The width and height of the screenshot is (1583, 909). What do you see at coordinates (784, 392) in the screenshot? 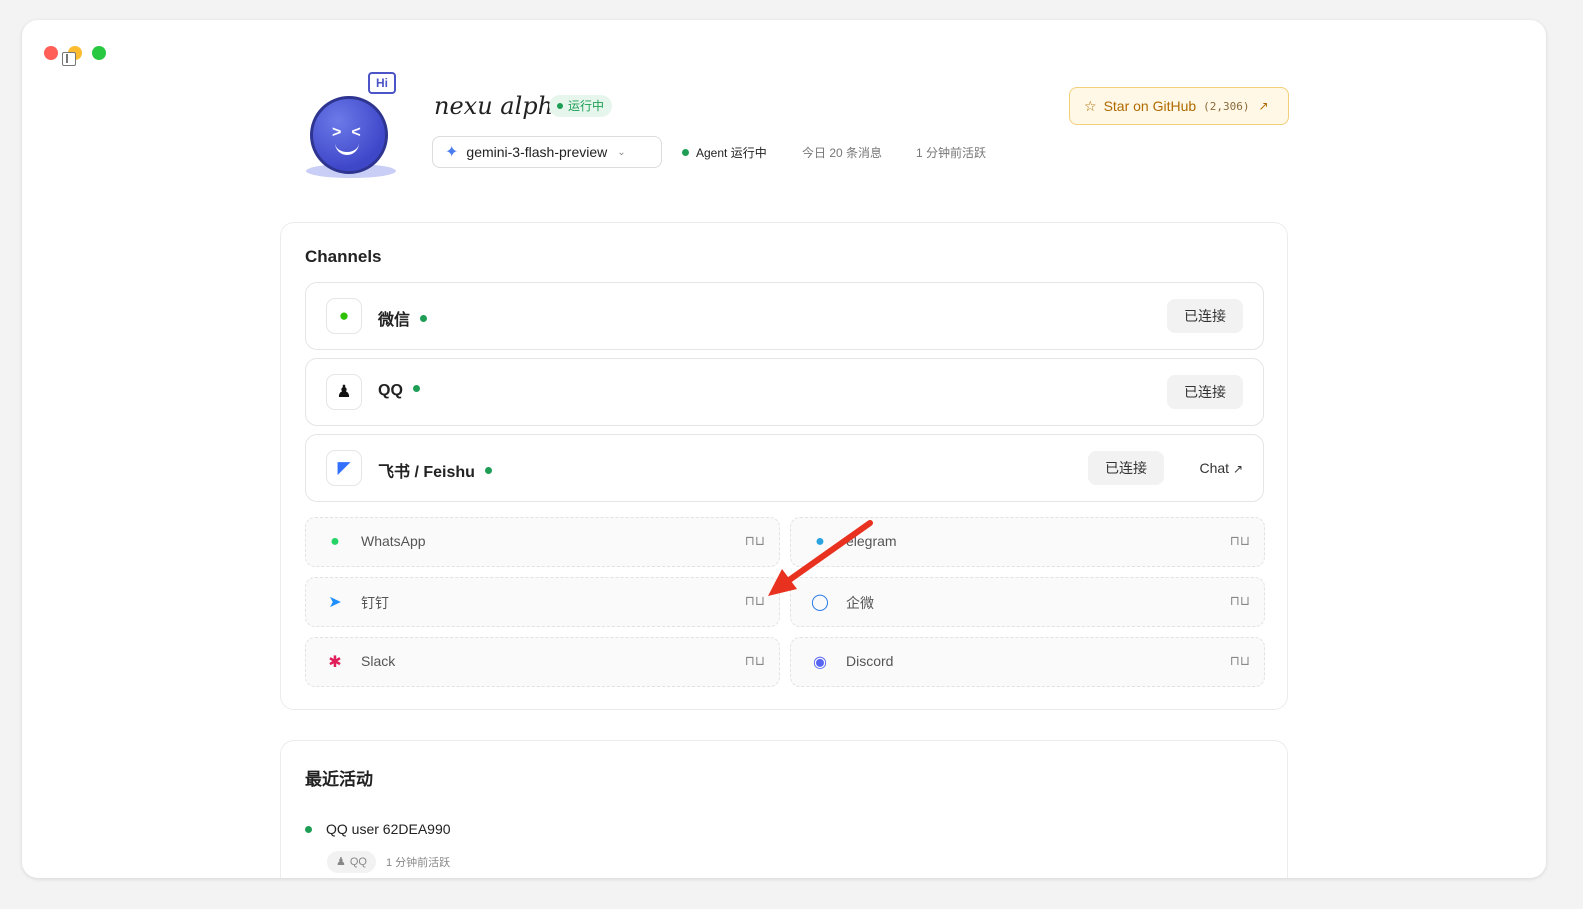
I see `channel-row-qq: ♟ QQ 已连接` at bounding box center [784, 392].